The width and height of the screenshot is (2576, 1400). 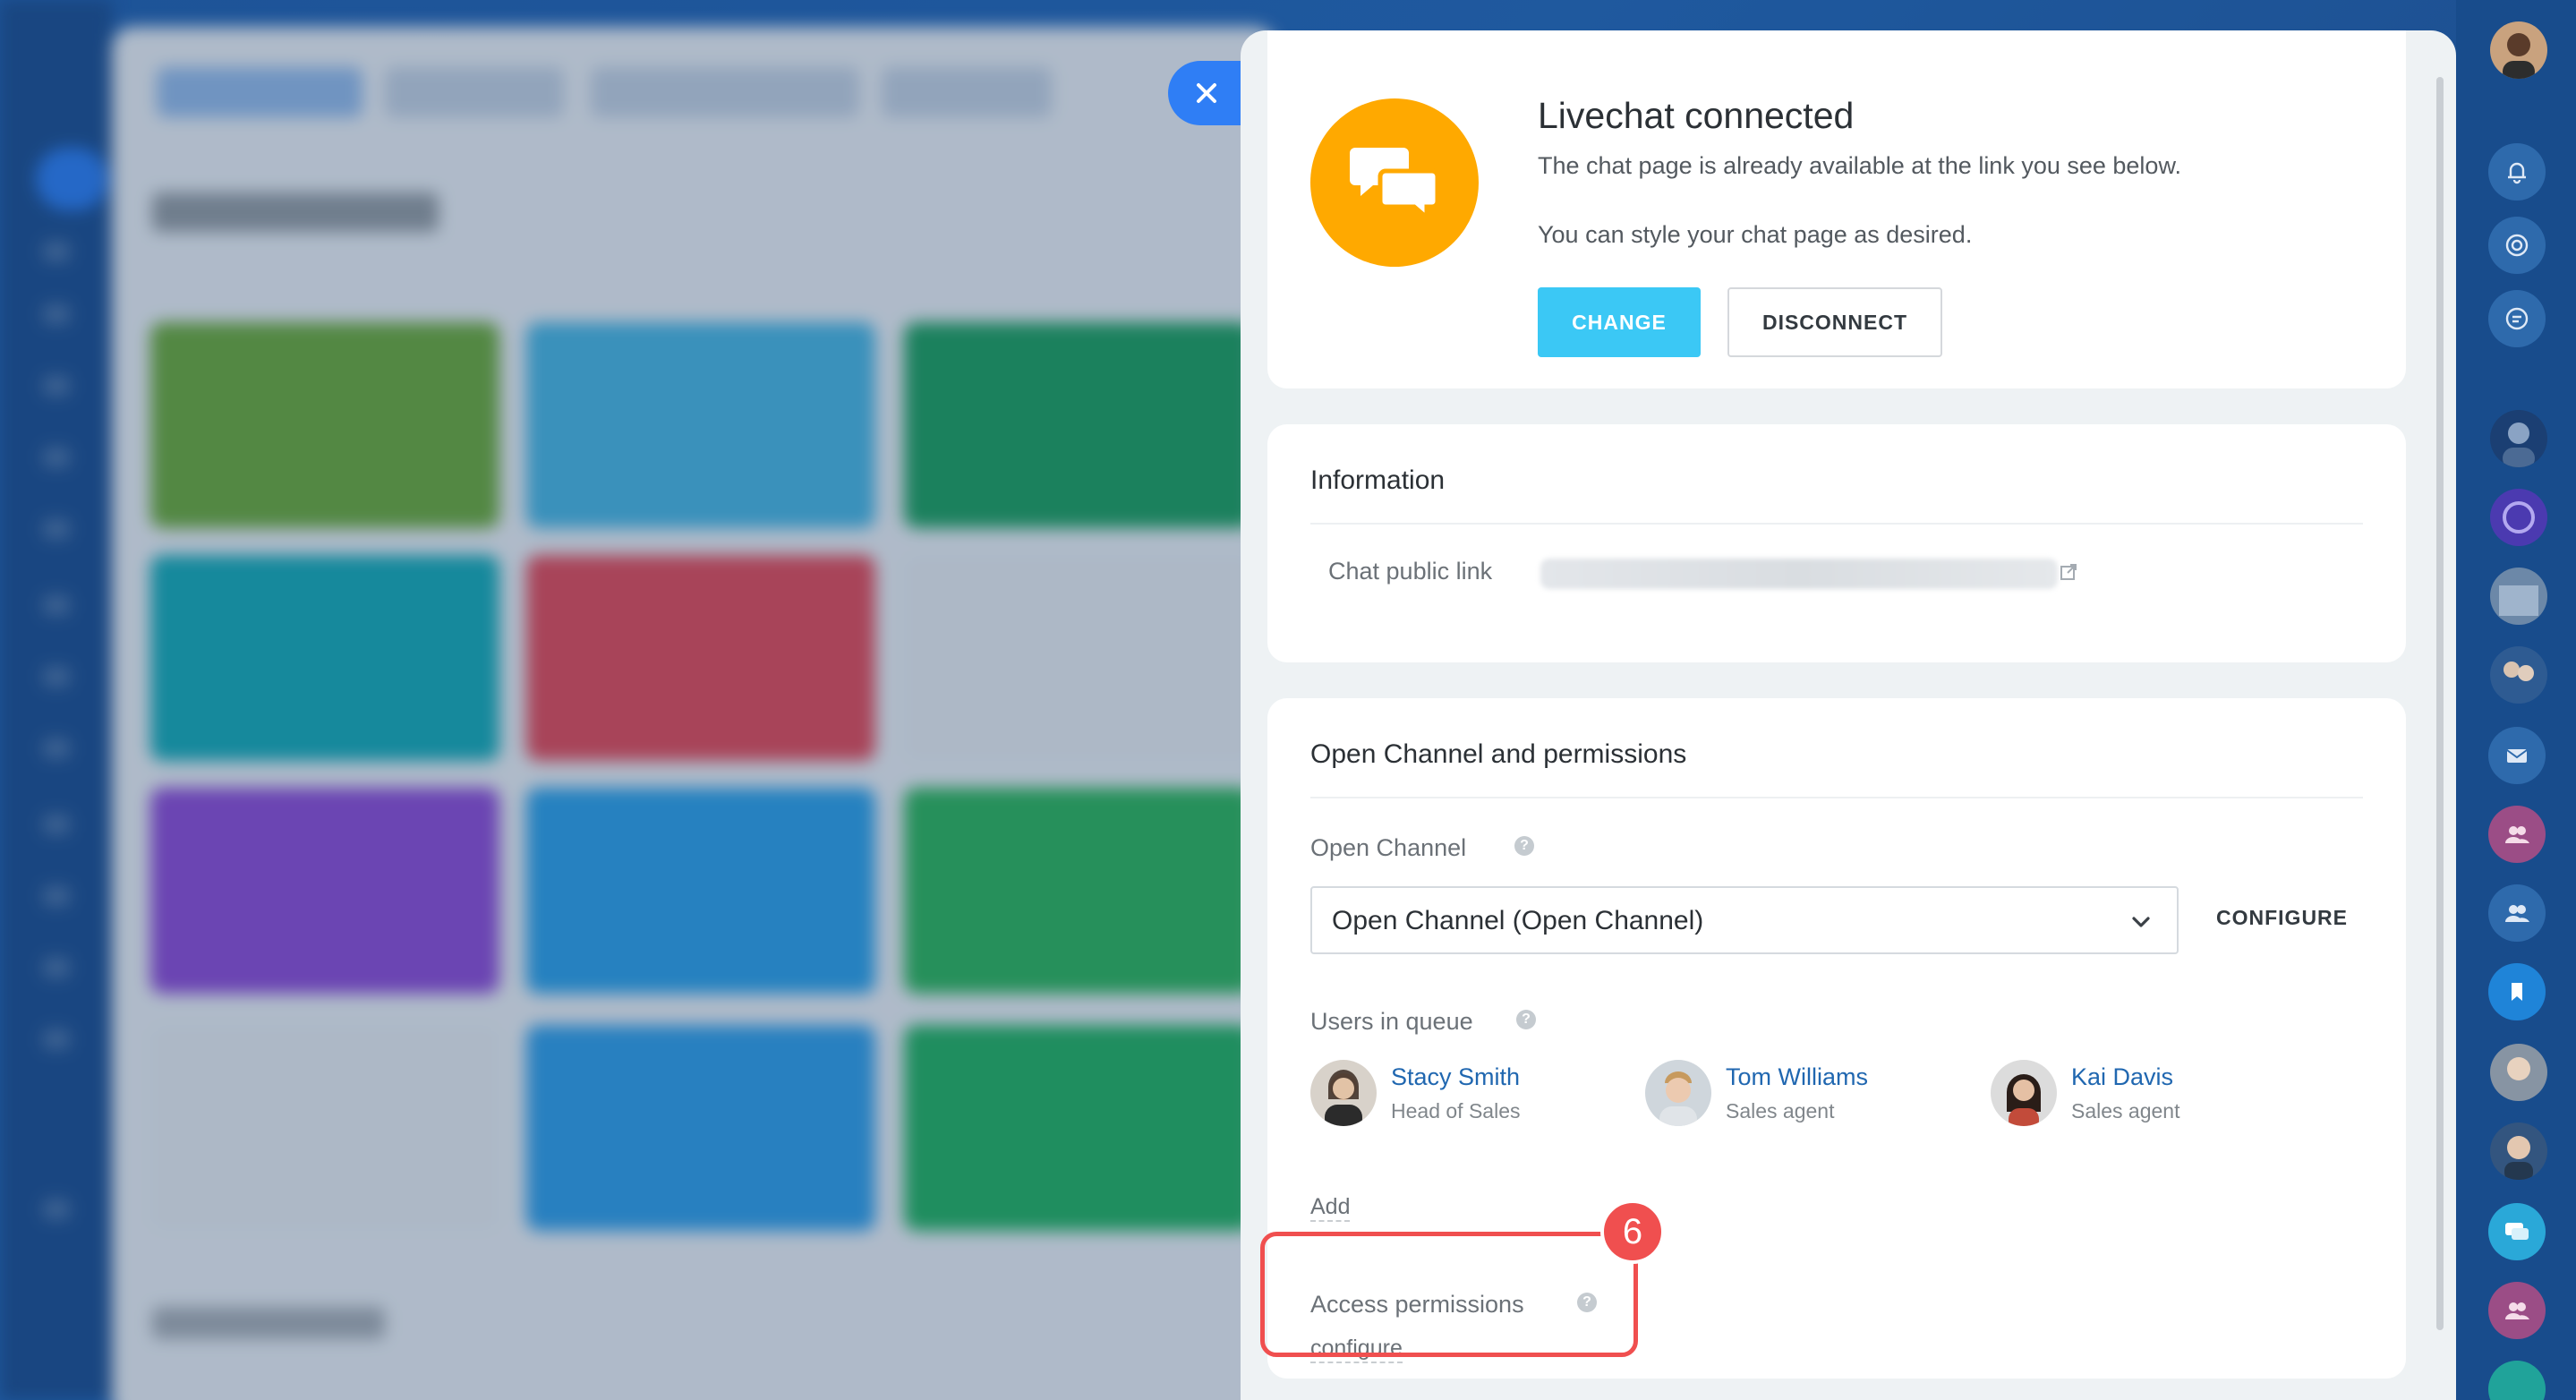 What do you see at coordinates (1498, 754) in the screenshot?
I see `open-channel-section-title: Open Channel and permissions` at bounding box center [1498, 754].